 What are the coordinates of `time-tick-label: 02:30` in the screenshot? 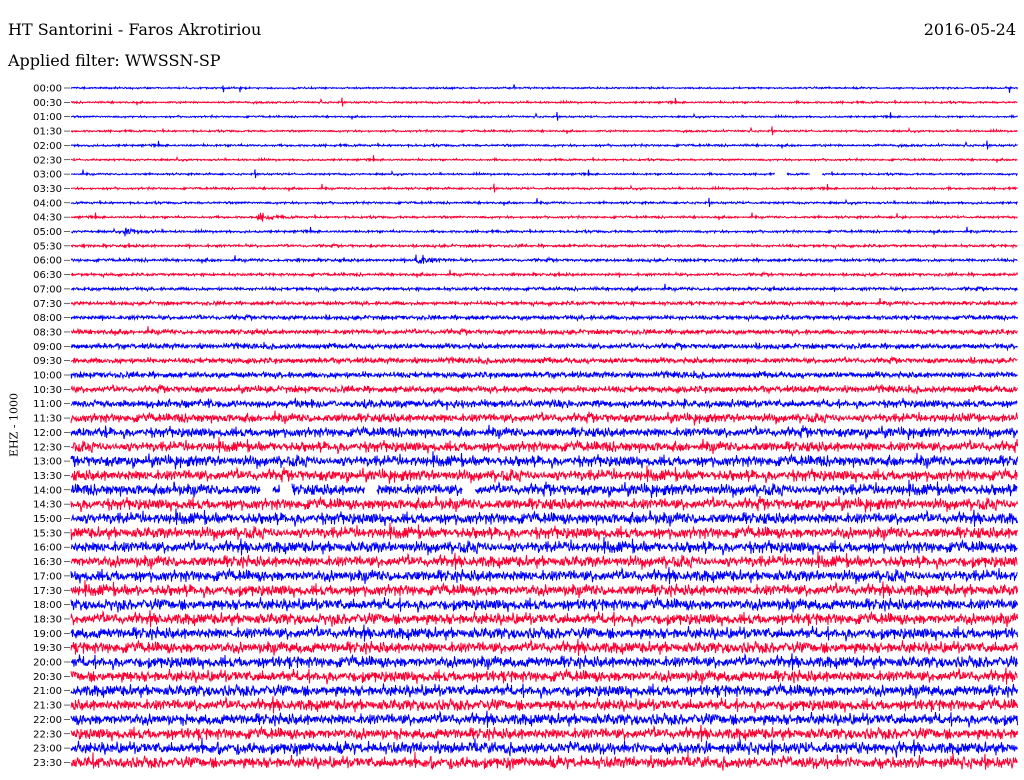 It's located at (47, 160).